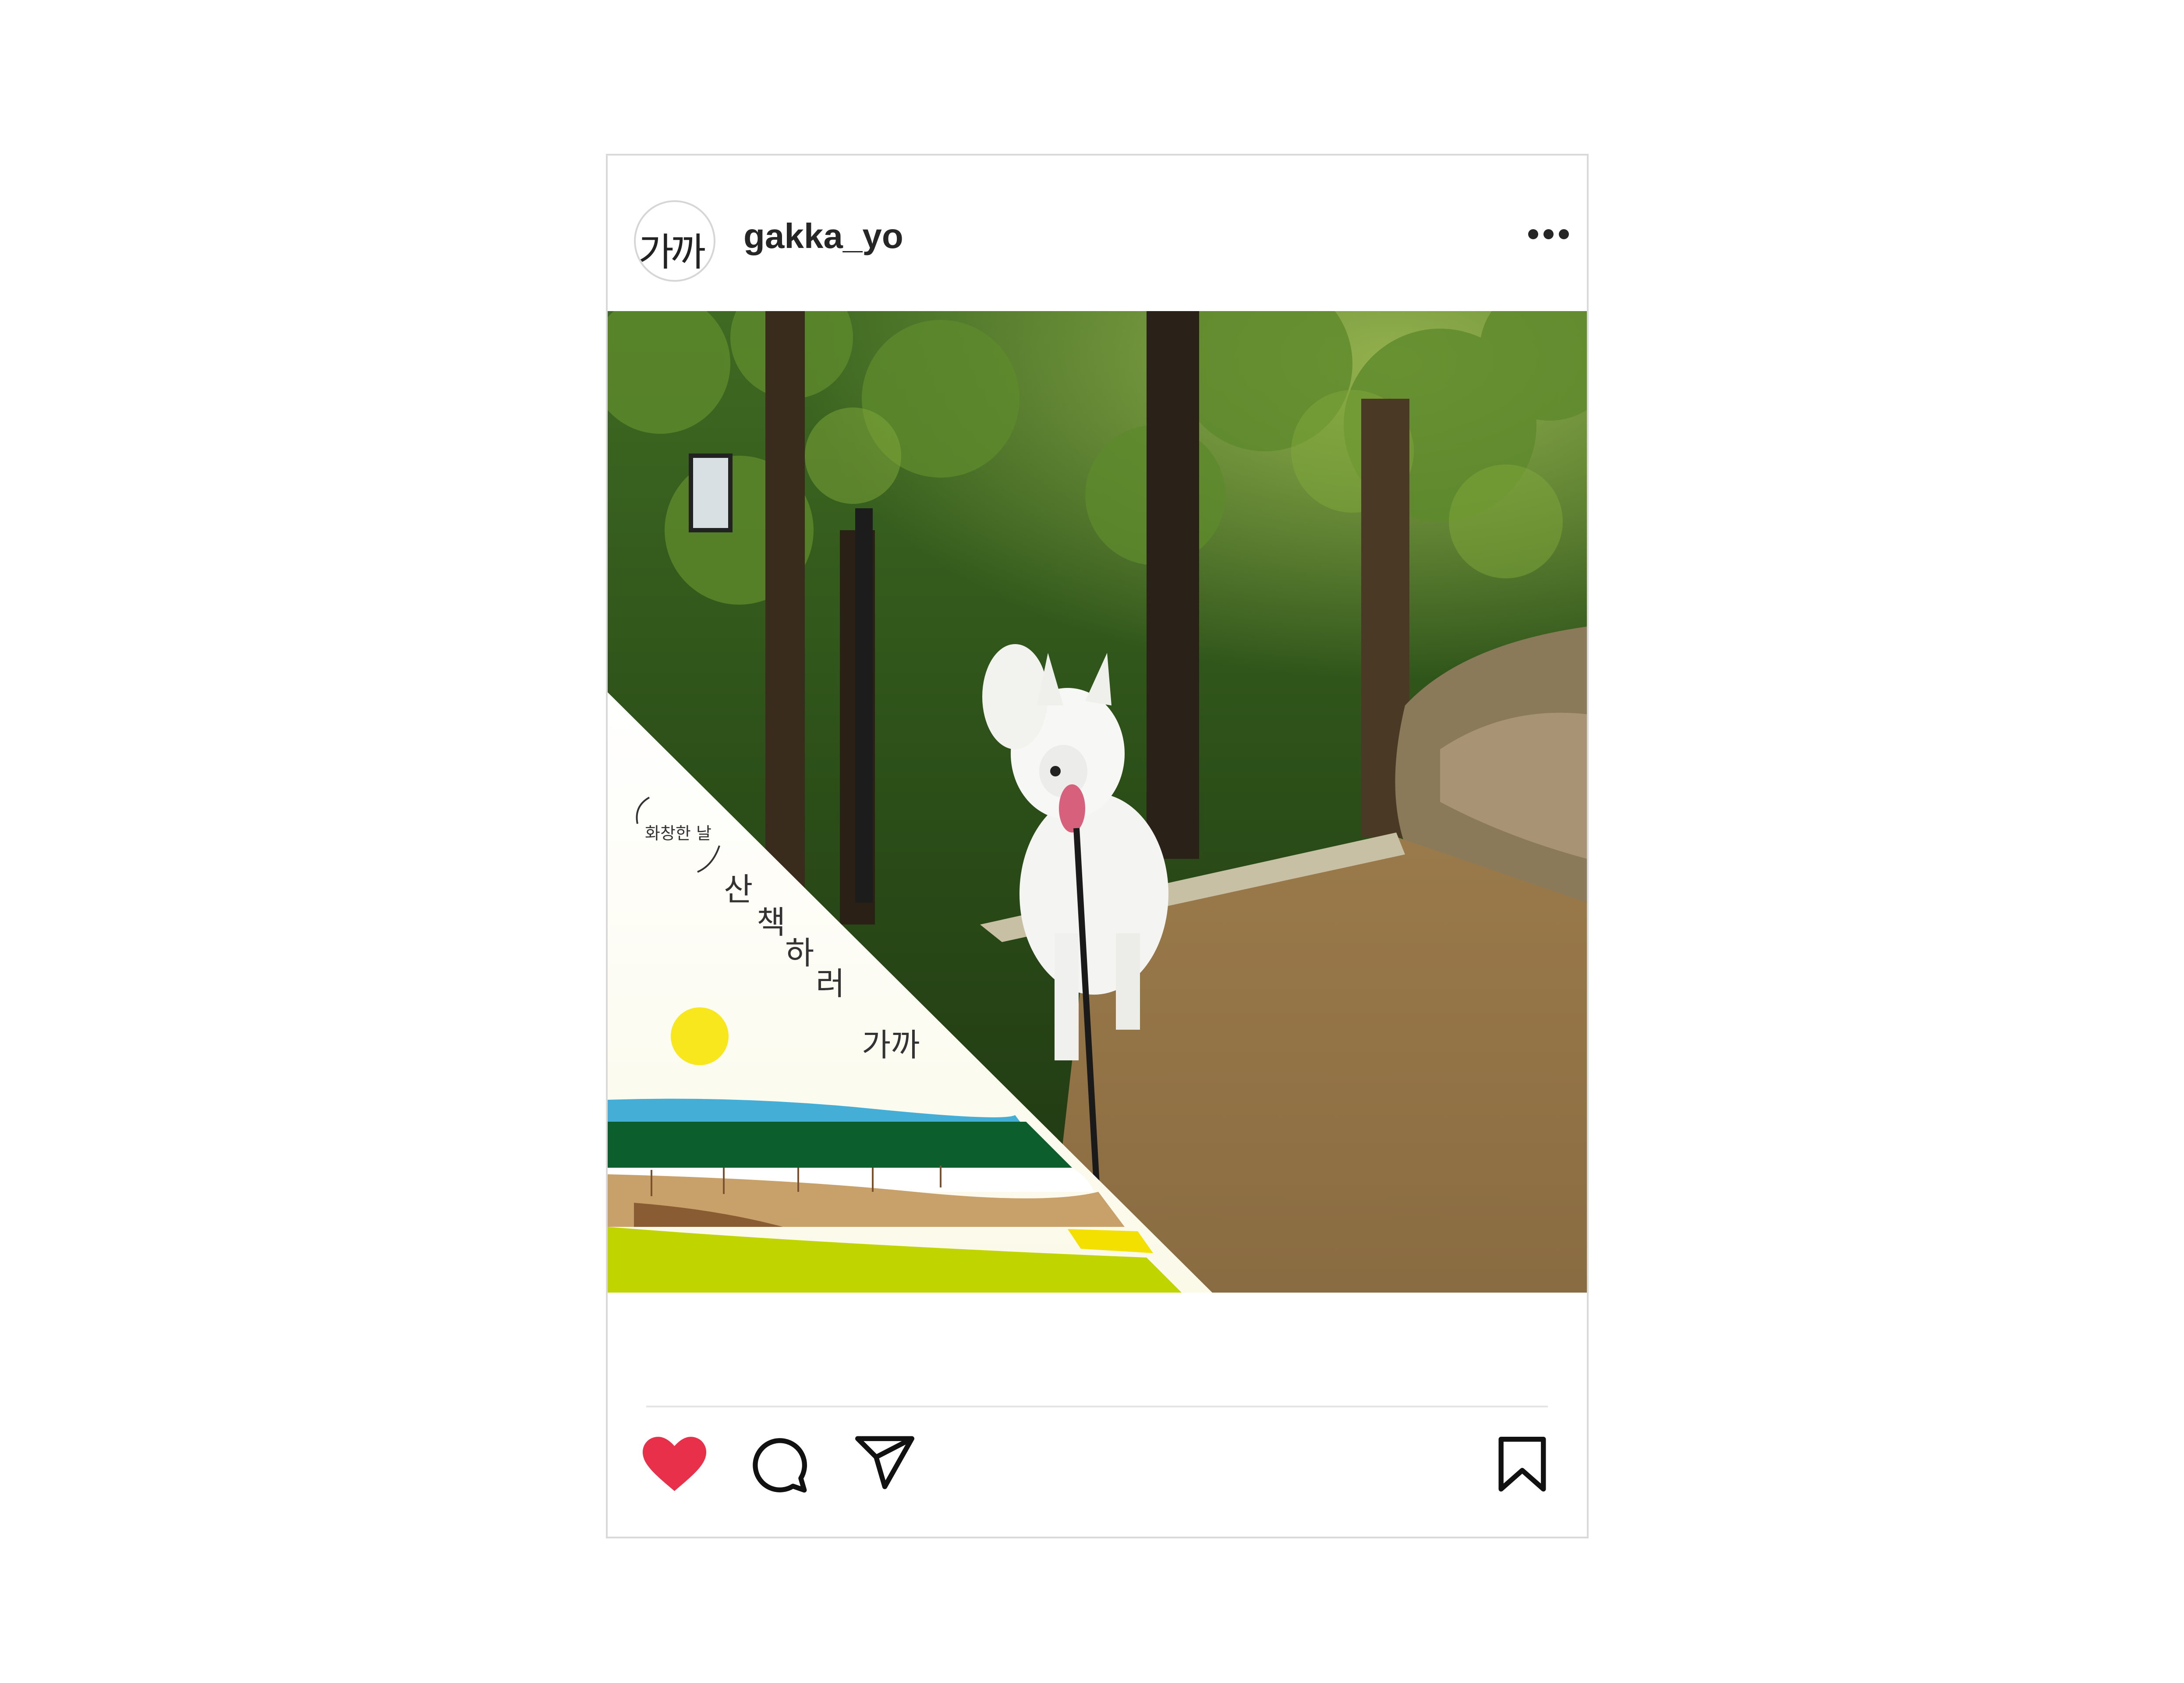  Describe the element at coordinates (891, 1045) in the screenshot. I see `overlay-title-tail: 가까` at that location.